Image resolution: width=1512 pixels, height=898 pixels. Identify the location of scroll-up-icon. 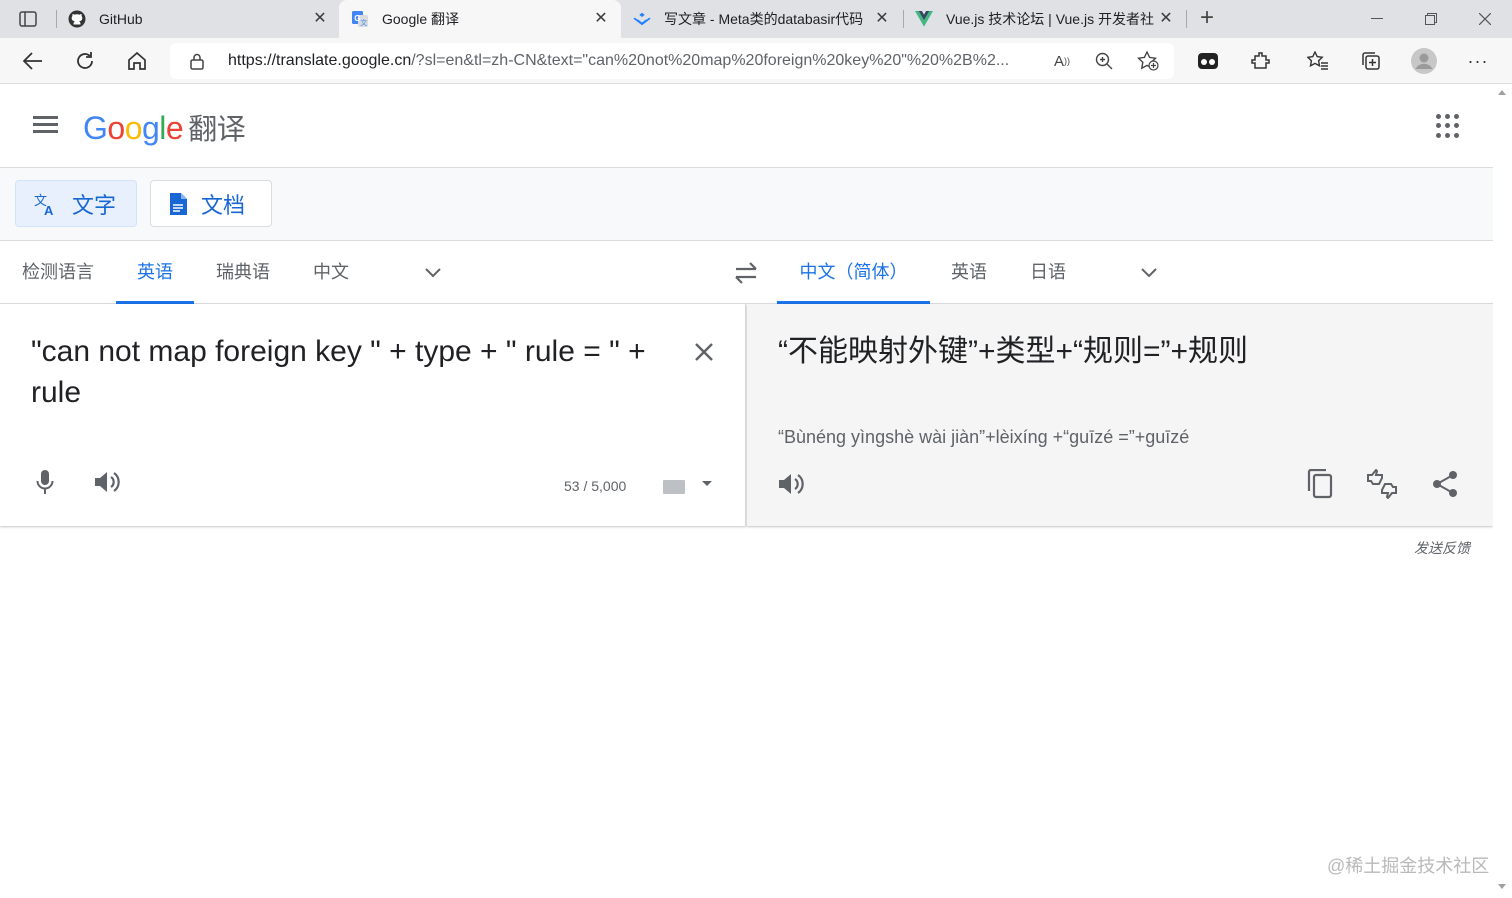
(1502, 92).